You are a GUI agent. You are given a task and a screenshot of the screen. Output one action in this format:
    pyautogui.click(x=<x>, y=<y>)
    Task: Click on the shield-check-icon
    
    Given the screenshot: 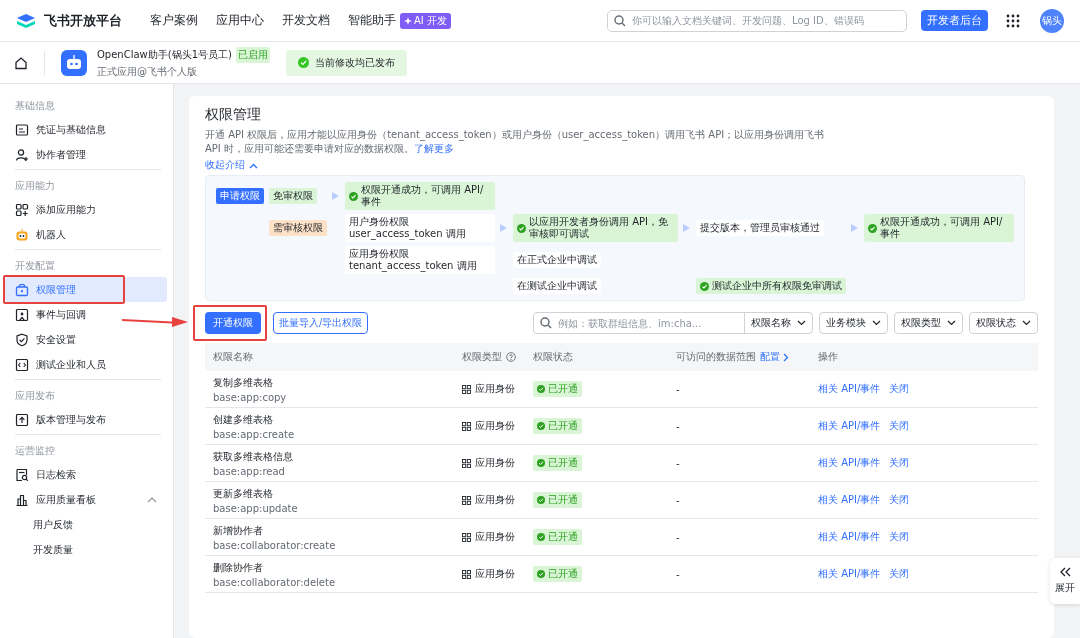 What is the action you would take?
    pyautogui.click(x=22, y=339)
    